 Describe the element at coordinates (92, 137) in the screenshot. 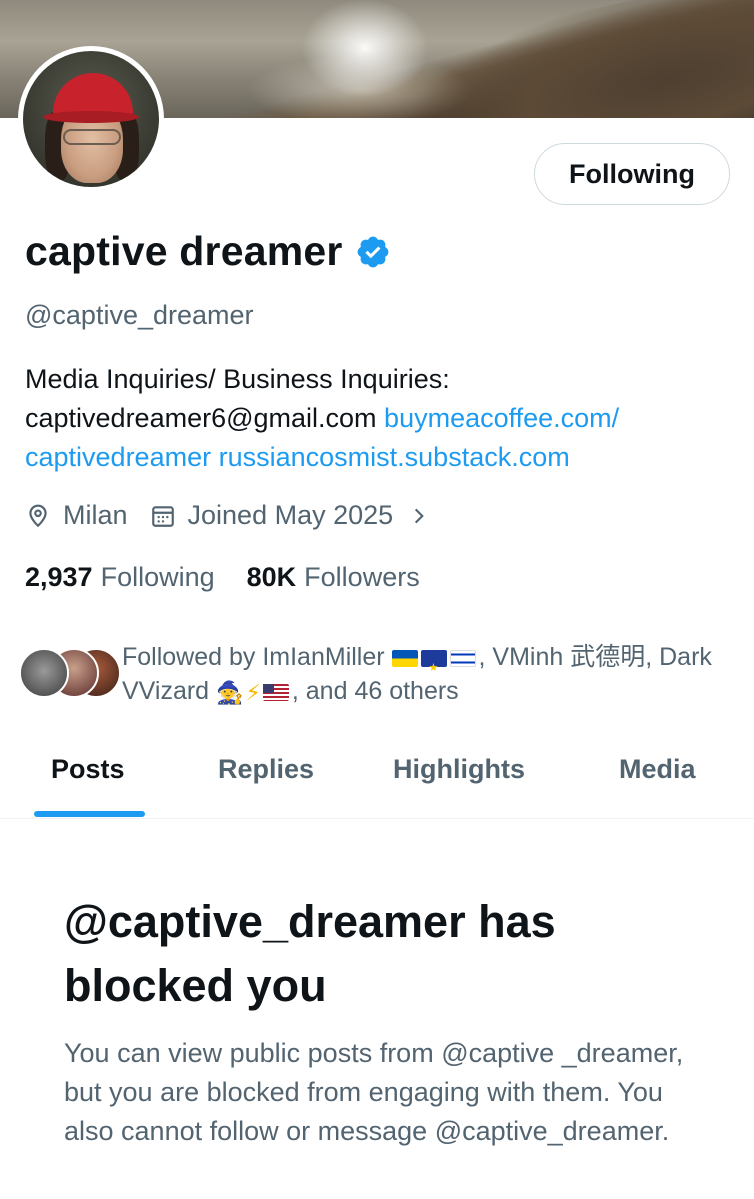

I see `avatar-glasses` at that location.